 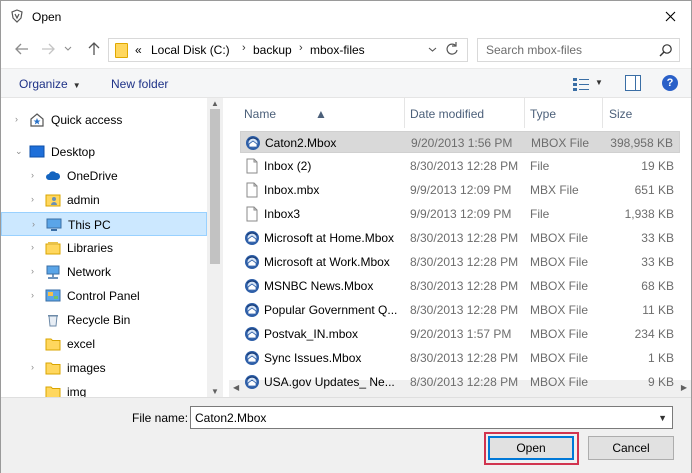 What do you see at coordinates (662, 418) in the screenshot?
I see `chevron-down-icon: ▼` at bounding box center [662, 418].